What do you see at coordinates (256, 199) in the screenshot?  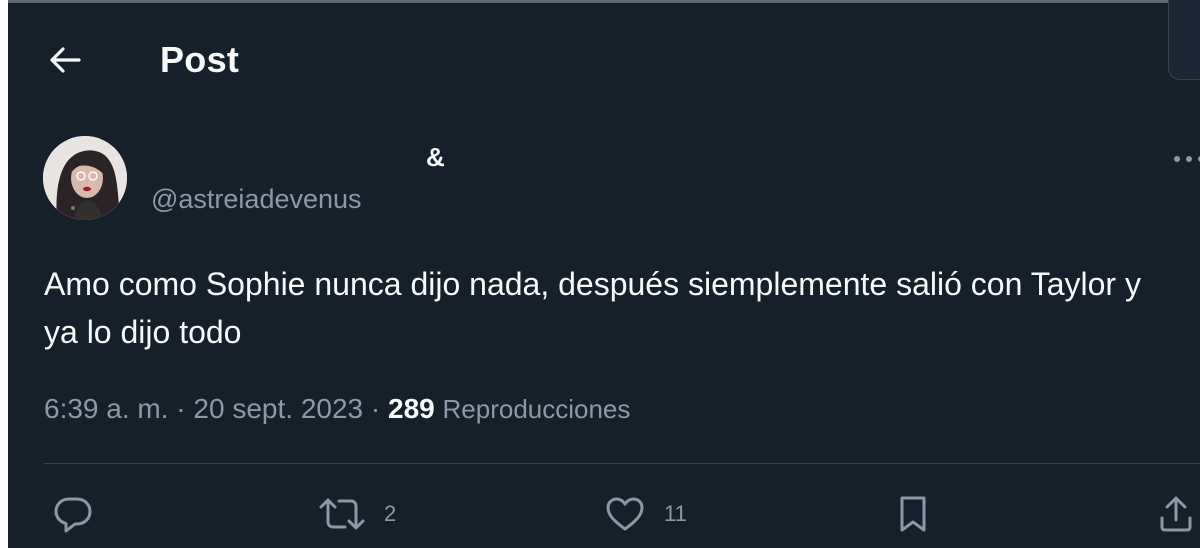 I see `author-handle: @astreiadevenus` at bounding box center [256, 199].